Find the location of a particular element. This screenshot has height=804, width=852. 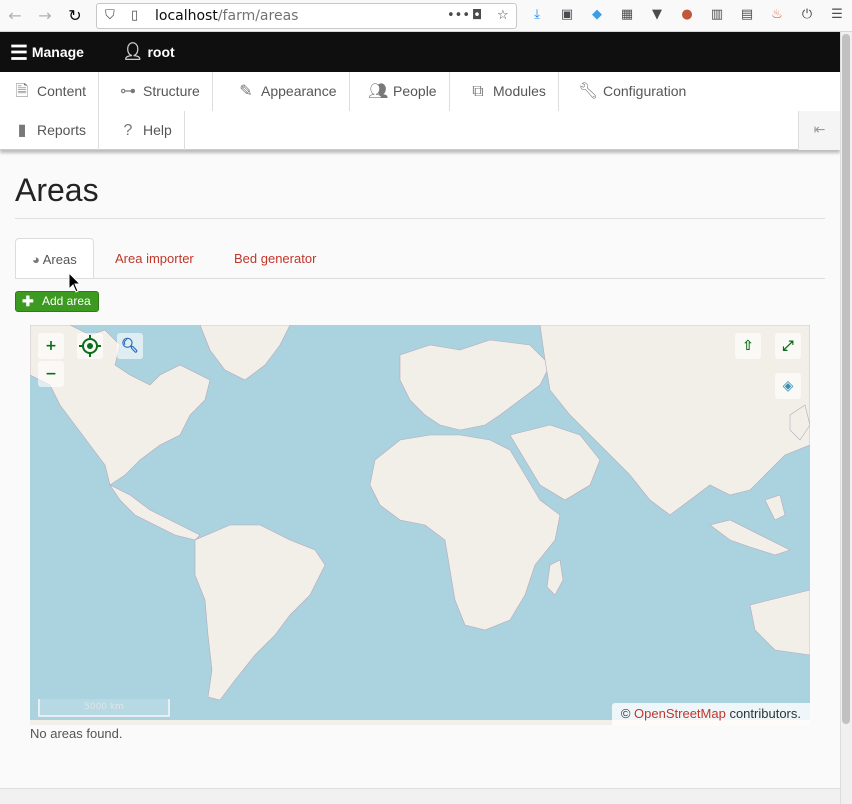

page-icon: ▯ is located at coordinates (135, 15).